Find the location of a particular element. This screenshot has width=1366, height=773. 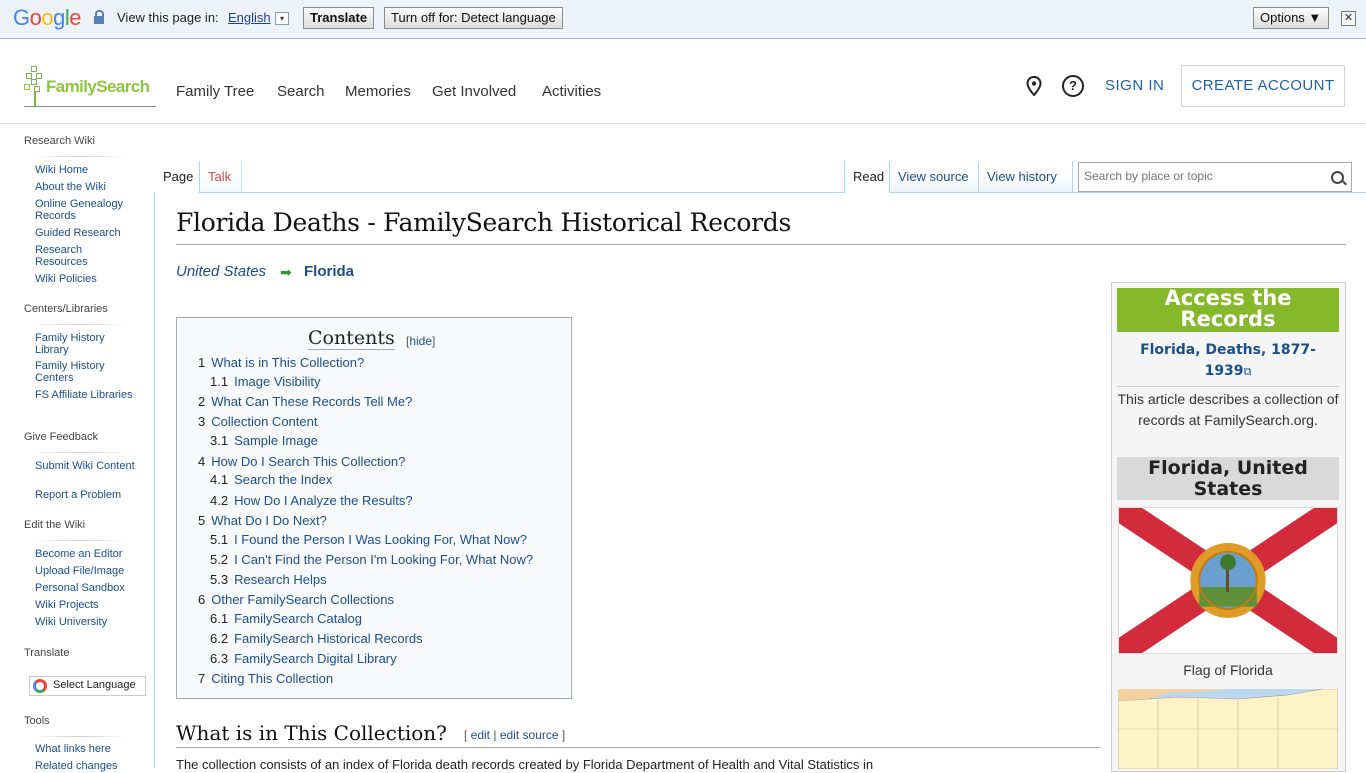

sidebar-item-what-links-here: What links here is located at coordinates (85, 749).